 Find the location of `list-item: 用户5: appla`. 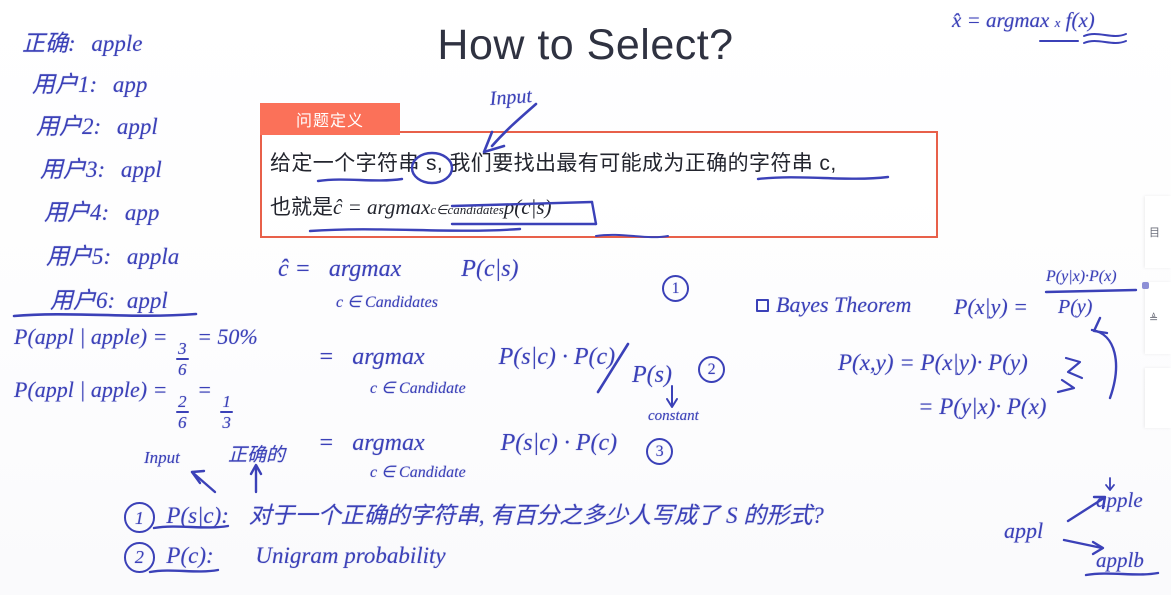

list-item: 用户5: appla is located at coordinates (112, 254).